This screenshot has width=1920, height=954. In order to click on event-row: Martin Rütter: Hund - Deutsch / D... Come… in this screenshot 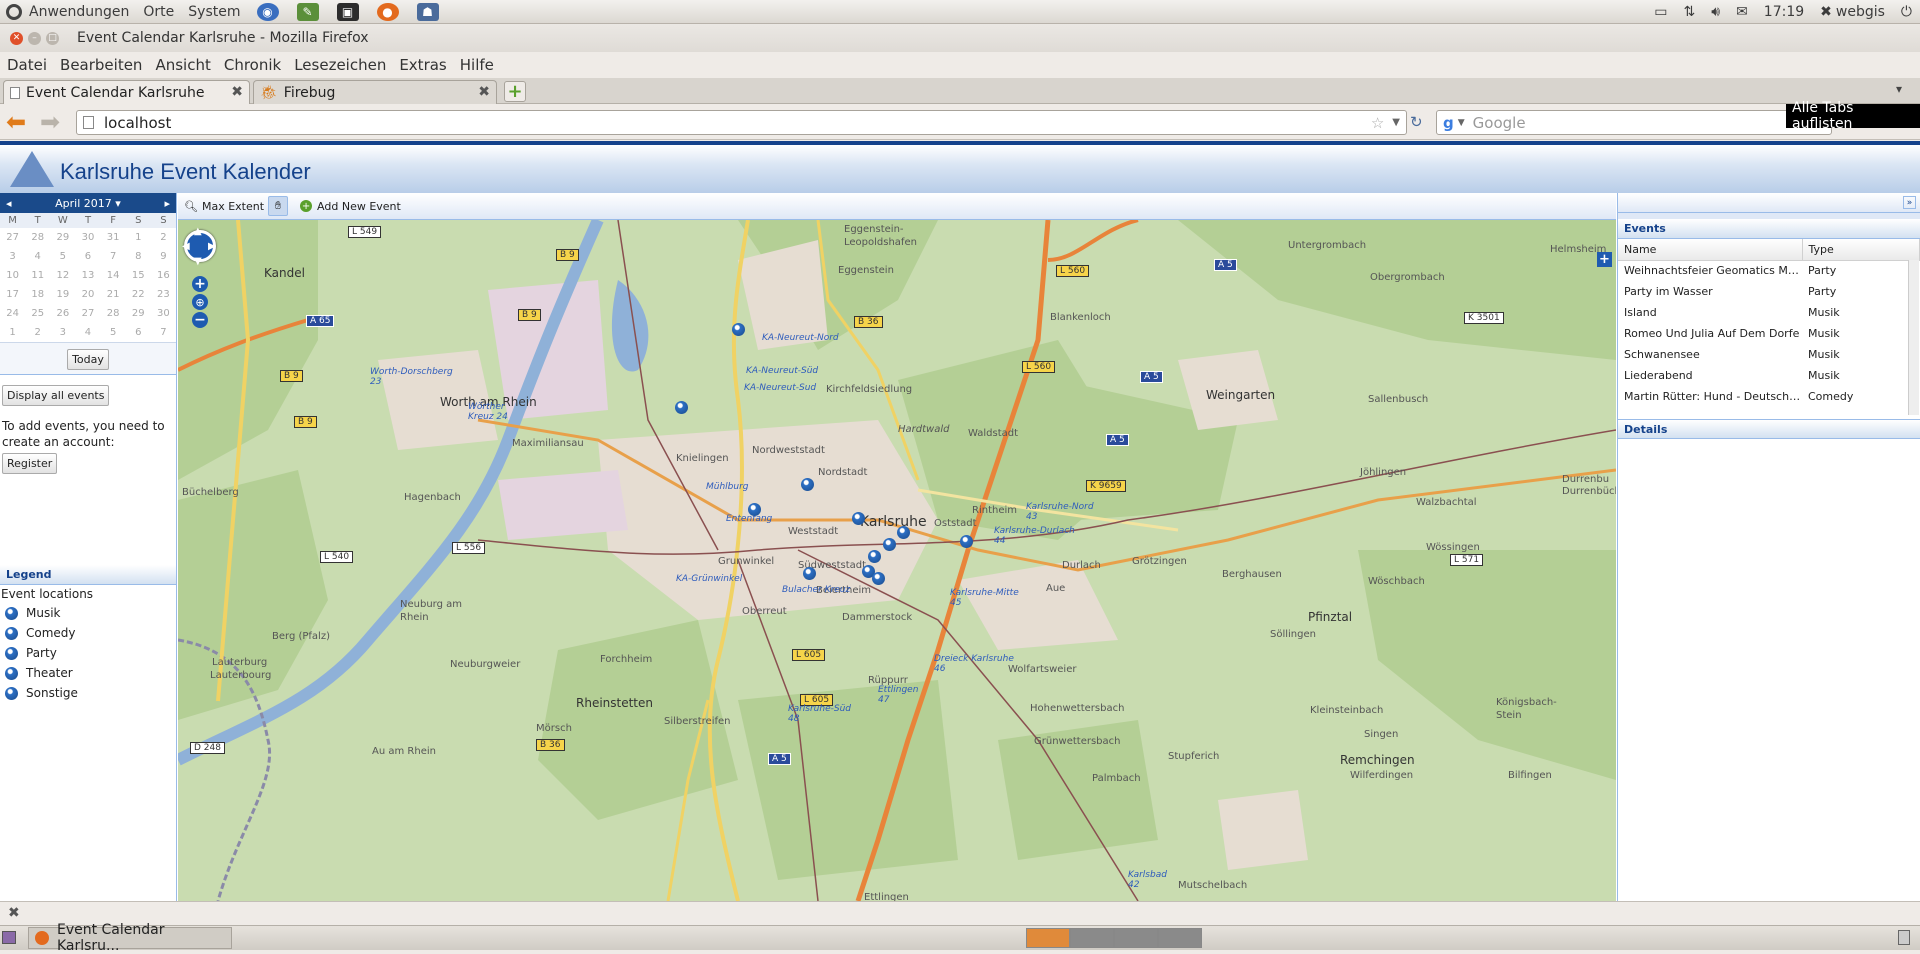, I will do `click(1769, 396)`.